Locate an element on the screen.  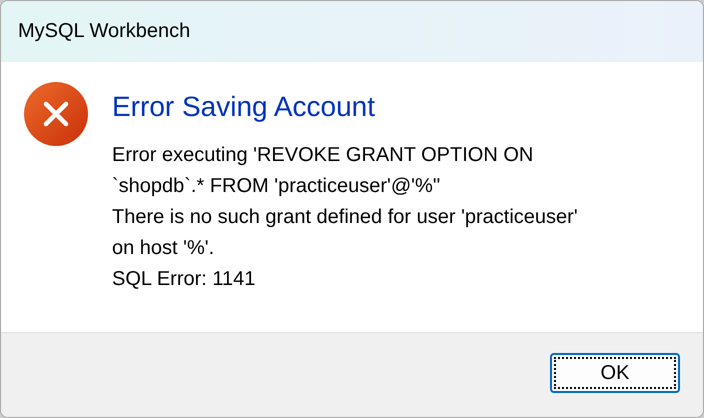
window-title: MySQL Workbench is located at coordinates (104, 31).